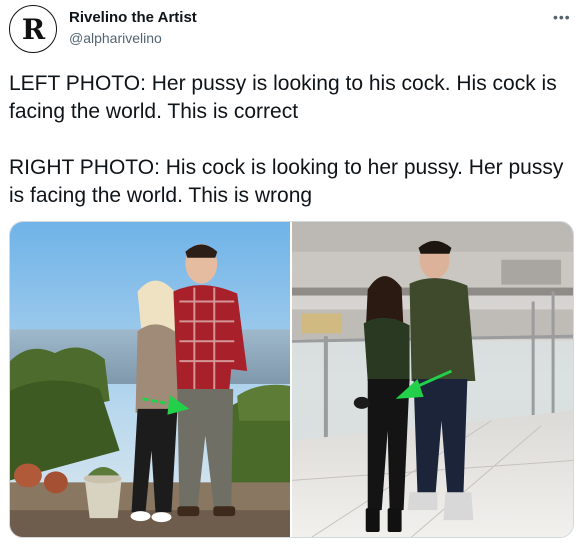 The height and width of the screenshot is (548, 582). I want to click on author-handle: @alpharivelino, so click(115, 38).